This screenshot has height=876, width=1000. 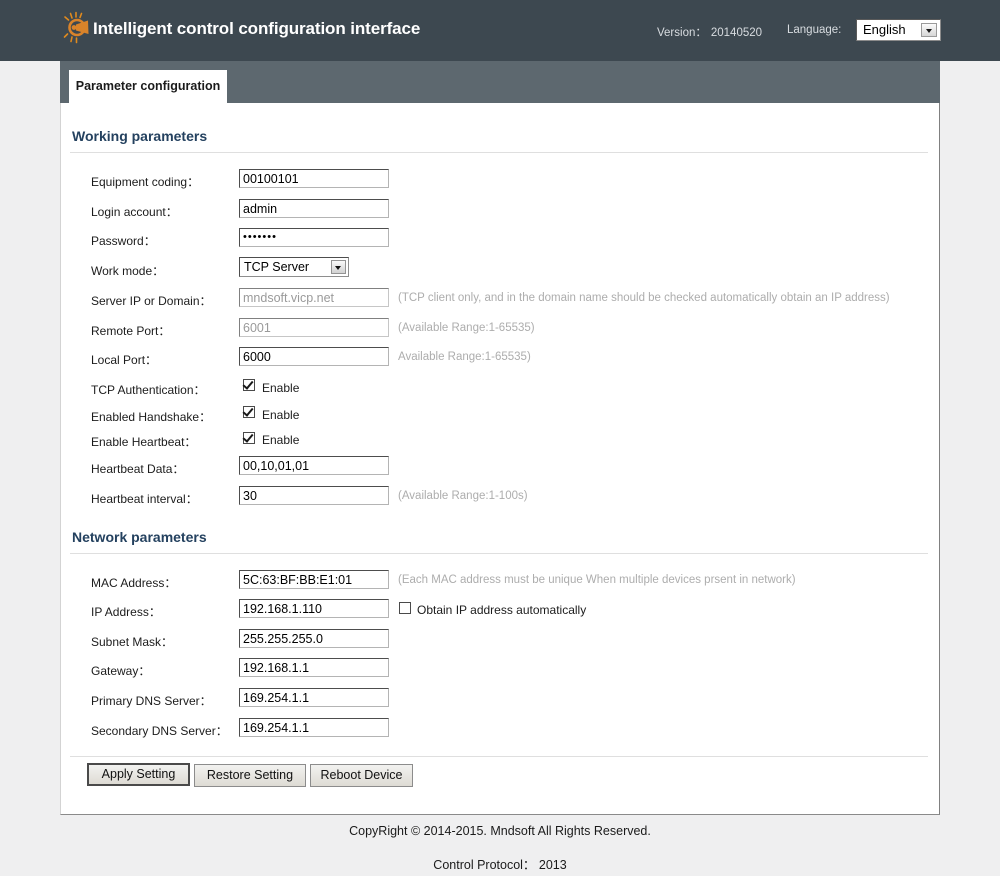 I want to click on checkbox-tcp-authentication, so click(x=249, y=385).